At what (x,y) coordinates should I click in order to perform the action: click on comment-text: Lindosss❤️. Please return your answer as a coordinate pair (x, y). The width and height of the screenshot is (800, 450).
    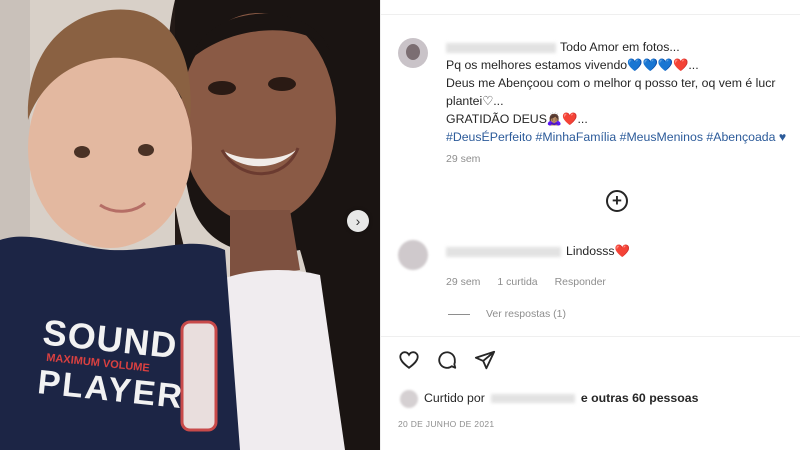
    Looking at the image, I should click on (598, 251).